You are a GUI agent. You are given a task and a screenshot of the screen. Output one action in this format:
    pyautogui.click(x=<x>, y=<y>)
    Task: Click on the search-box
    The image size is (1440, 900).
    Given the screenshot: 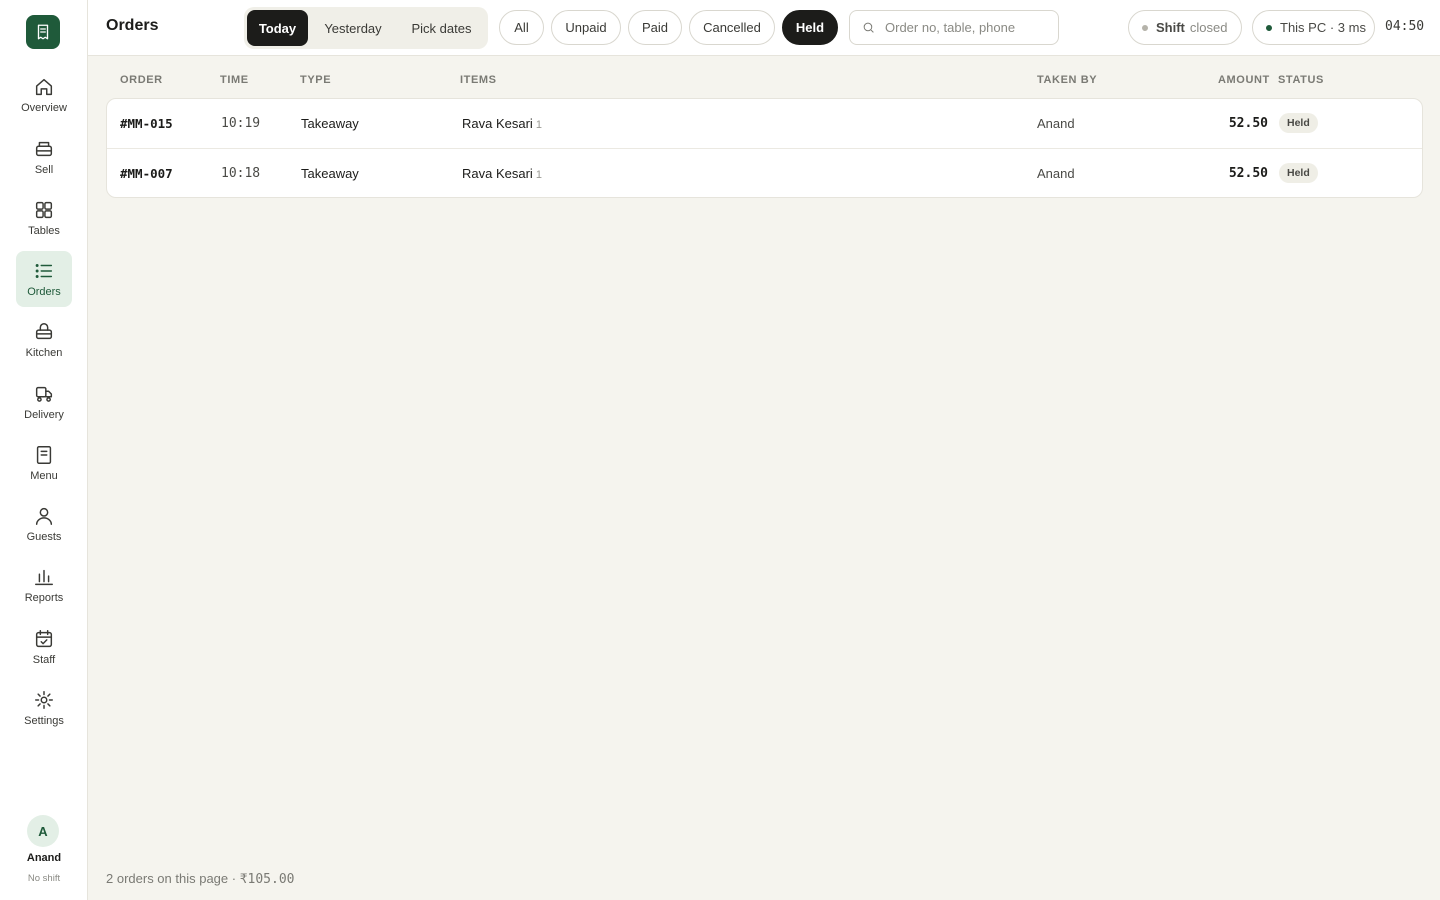 What is the action you would take?
    pyautogui.click(x=954, y=27)
    